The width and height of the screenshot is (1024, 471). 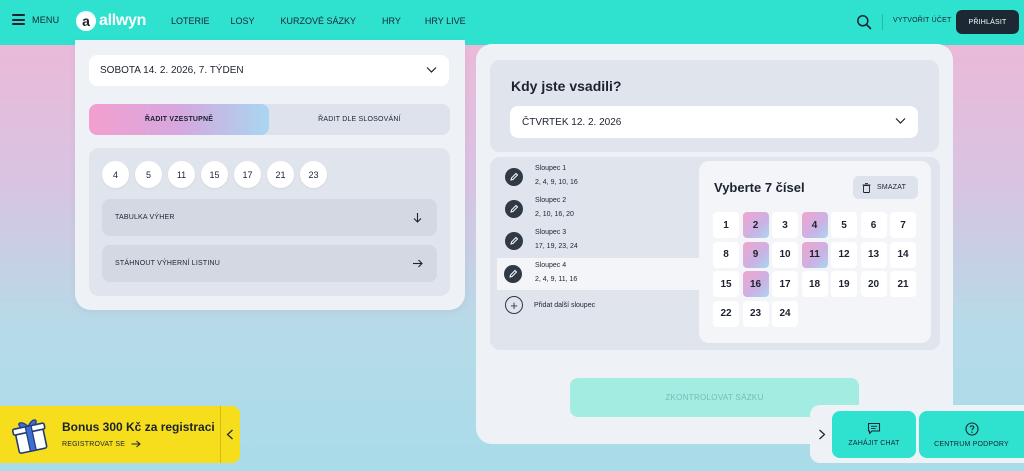 I want to click on bet-date-select: ČTVRTEK 12. 2. 2026, so click(x=714, y=122).